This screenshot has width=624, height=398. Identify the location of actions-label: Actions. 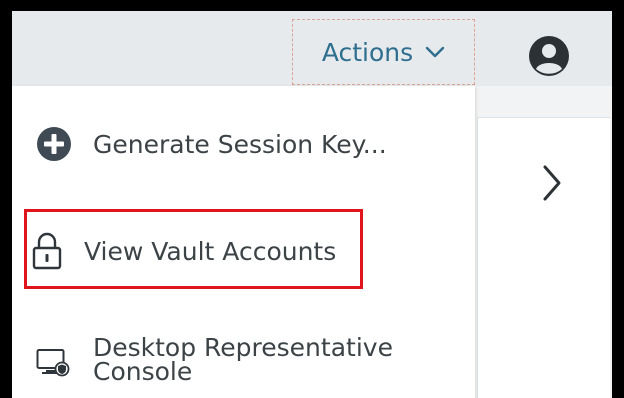
(367, 52).